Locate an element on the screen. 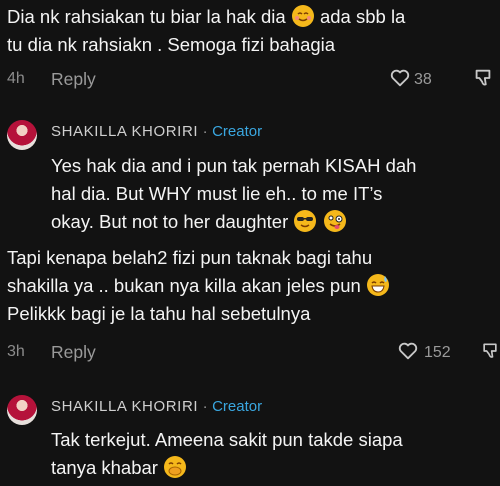 The height and width of the screenshot is (486, 500). comment-1-timestamp: 4h is located at coordinates (16, 78).